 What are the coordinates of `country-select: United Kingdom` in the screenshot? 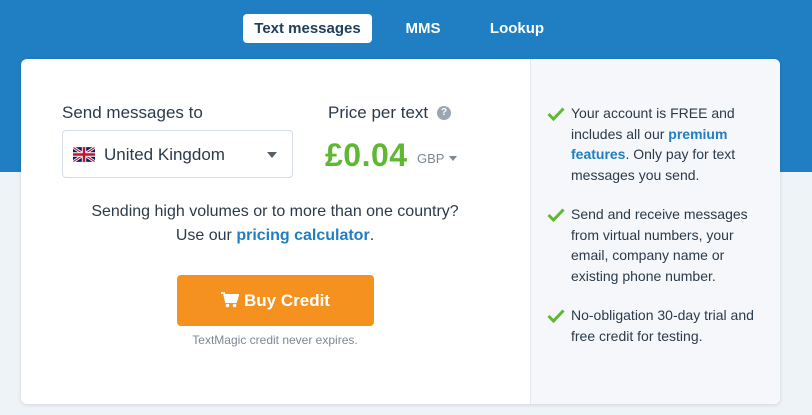 It's located at (177, 154).